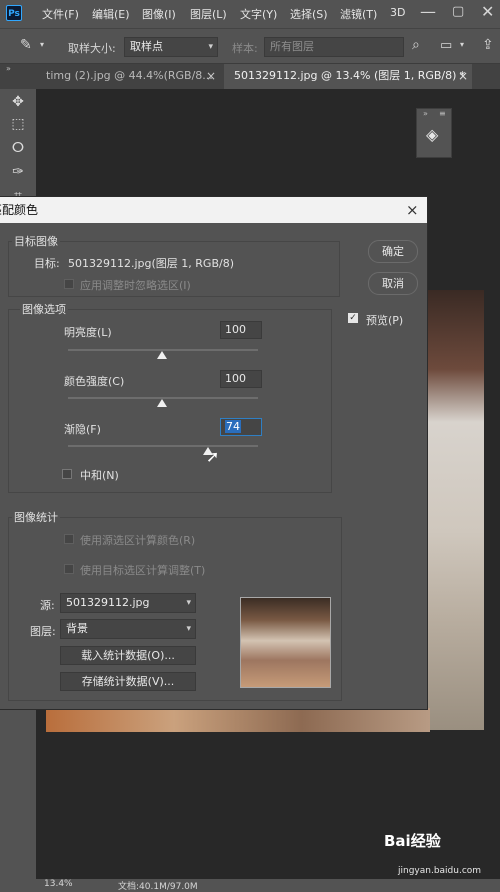 The height and width of the screenshot is (892, 500). What do you see at coordinates (442, 113) in the screenshot?
I see `panel-menu-icon: ≡` at bounding box center [442, 113].